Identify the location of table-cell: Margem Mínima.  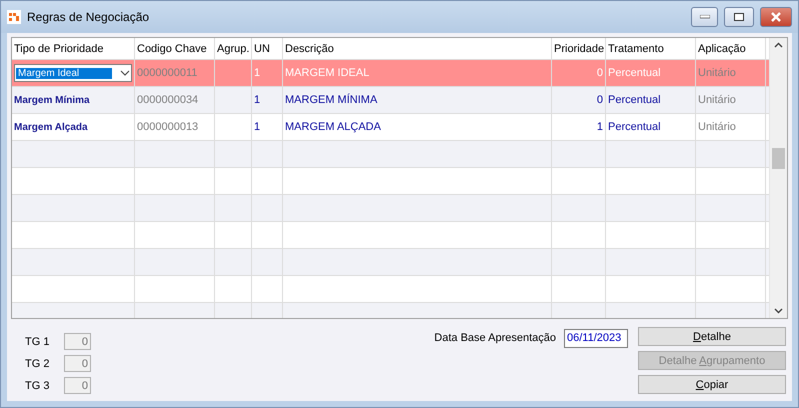
(52, 100).